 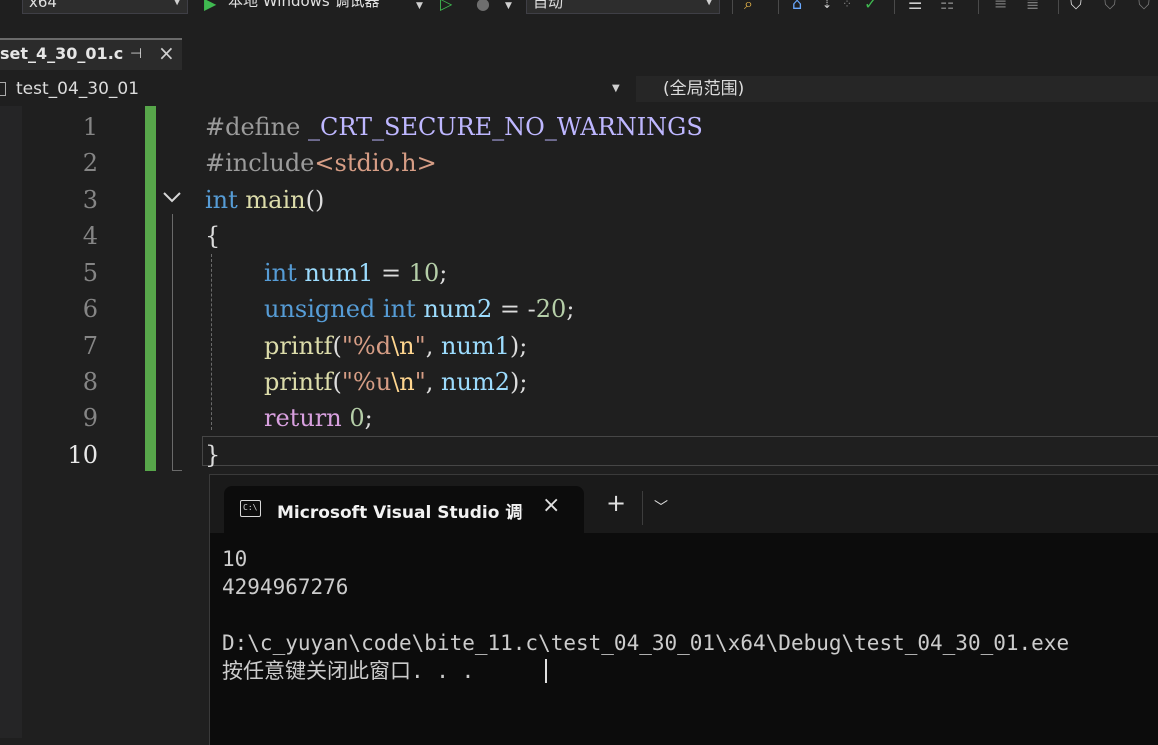 I want to click on indent-icon: ≣, so click(x=1032, y=6).